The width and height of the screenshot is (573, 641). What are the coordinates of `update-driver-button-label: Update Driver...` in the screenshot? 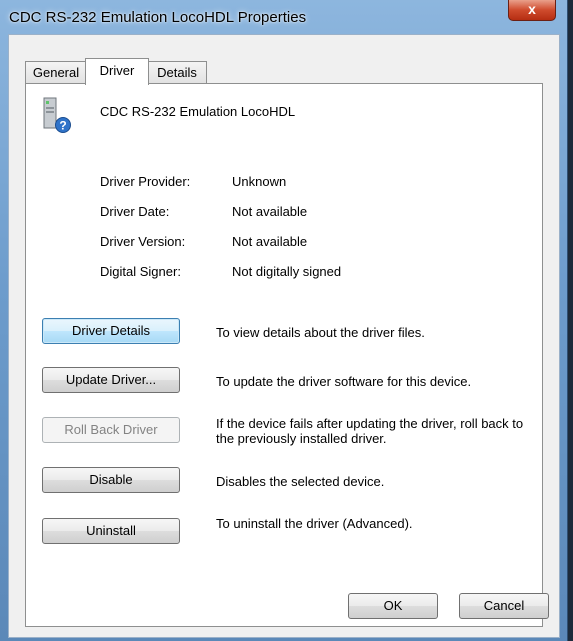 It's located at (111, 379).